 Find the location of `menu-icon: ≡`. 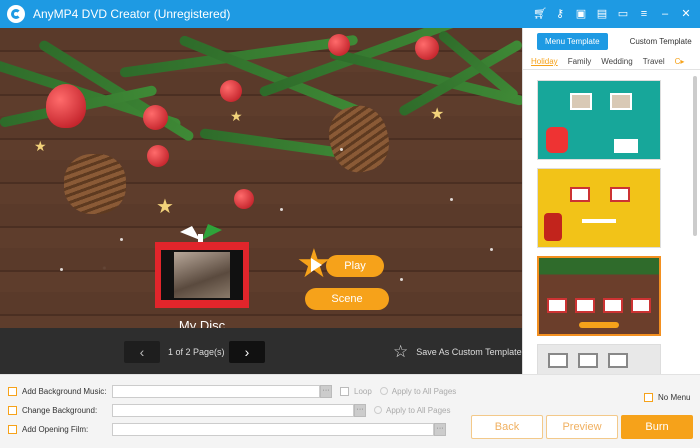

menu-icon: ≡ is located at coordinates (644, 14).